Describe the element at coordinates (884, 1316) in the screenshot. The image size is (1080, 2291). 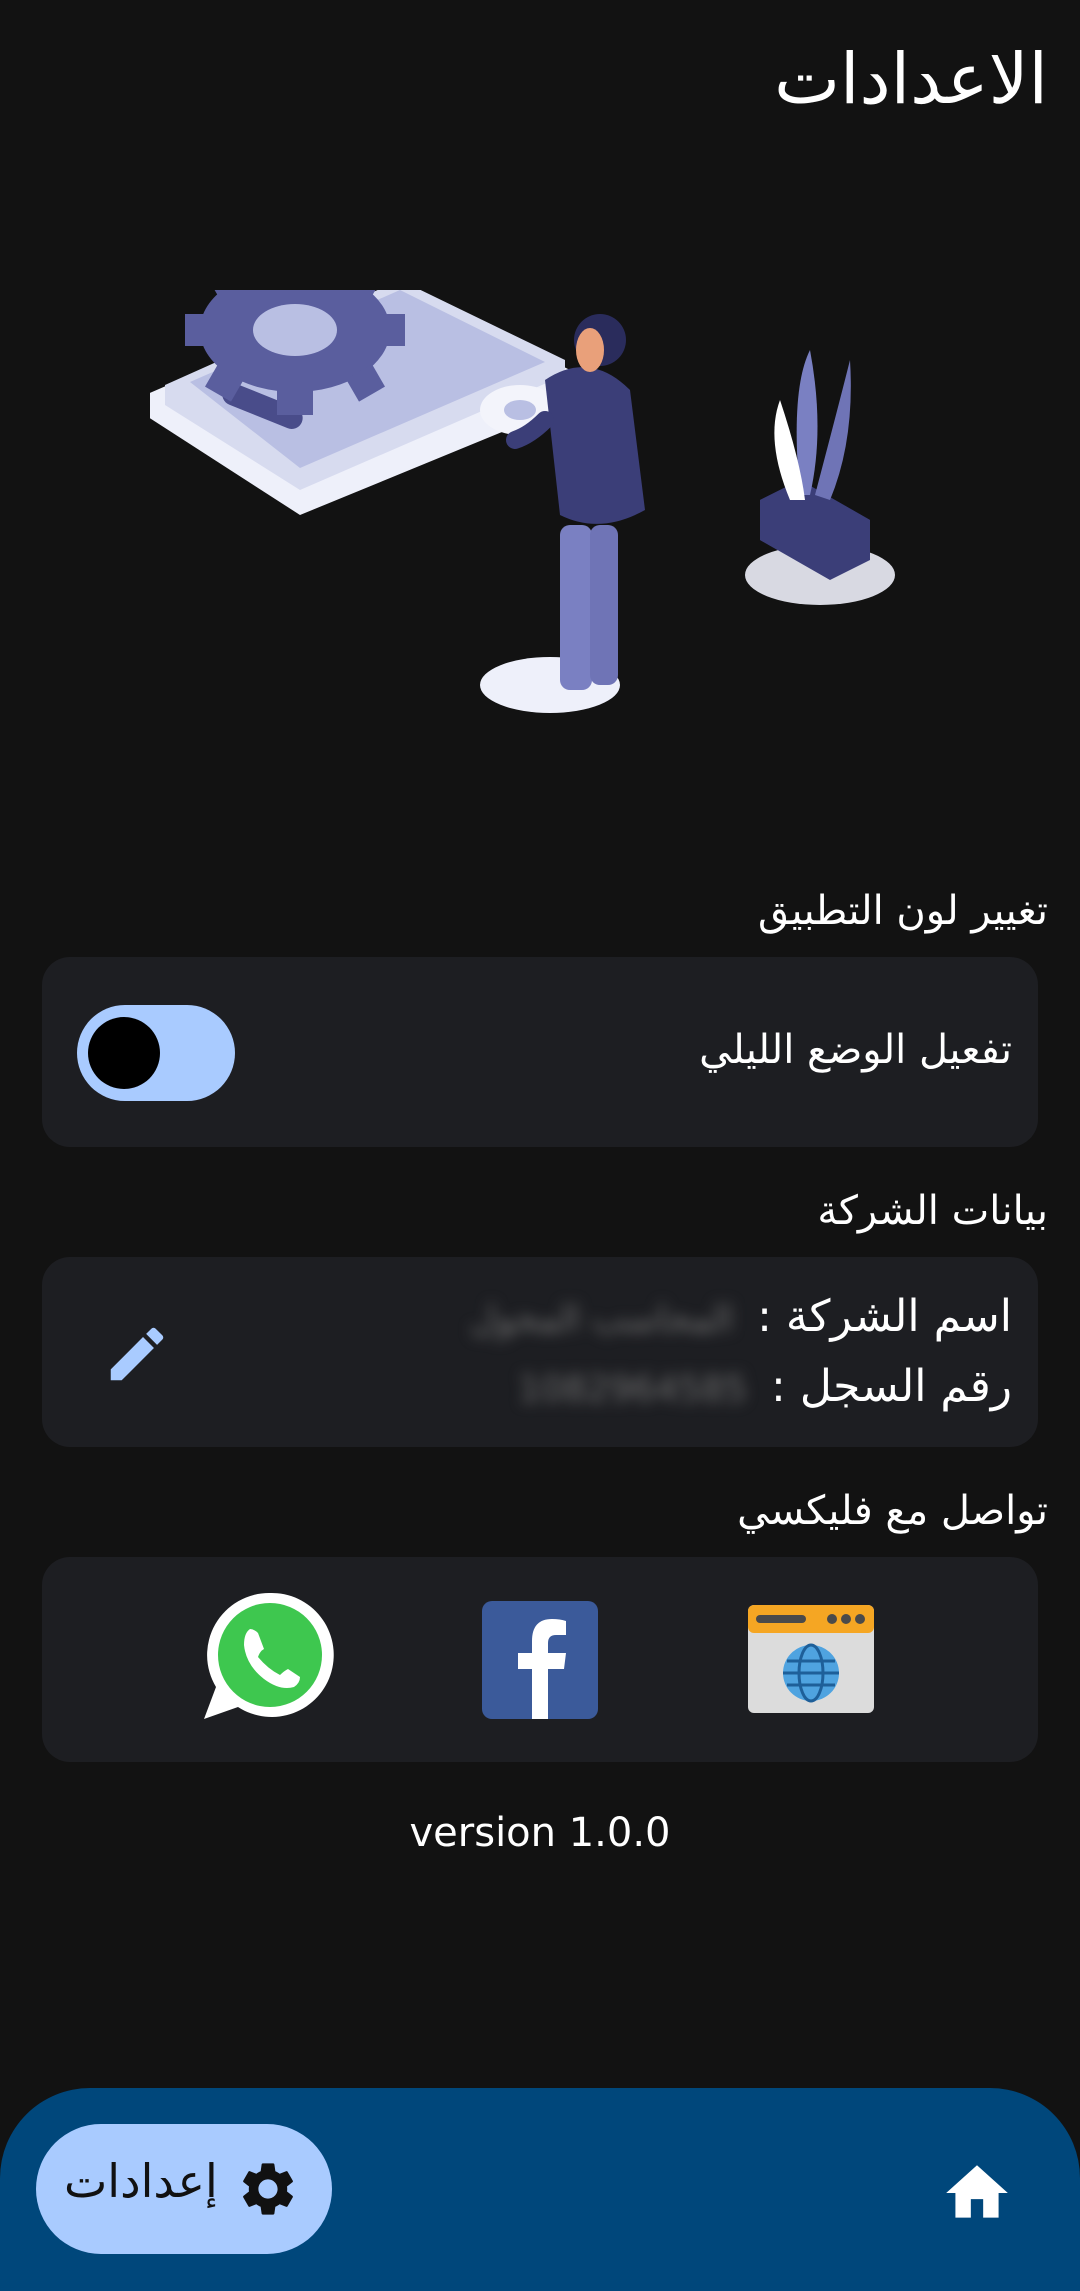
I see `company-name-label: اسم الشركة :` at that location.